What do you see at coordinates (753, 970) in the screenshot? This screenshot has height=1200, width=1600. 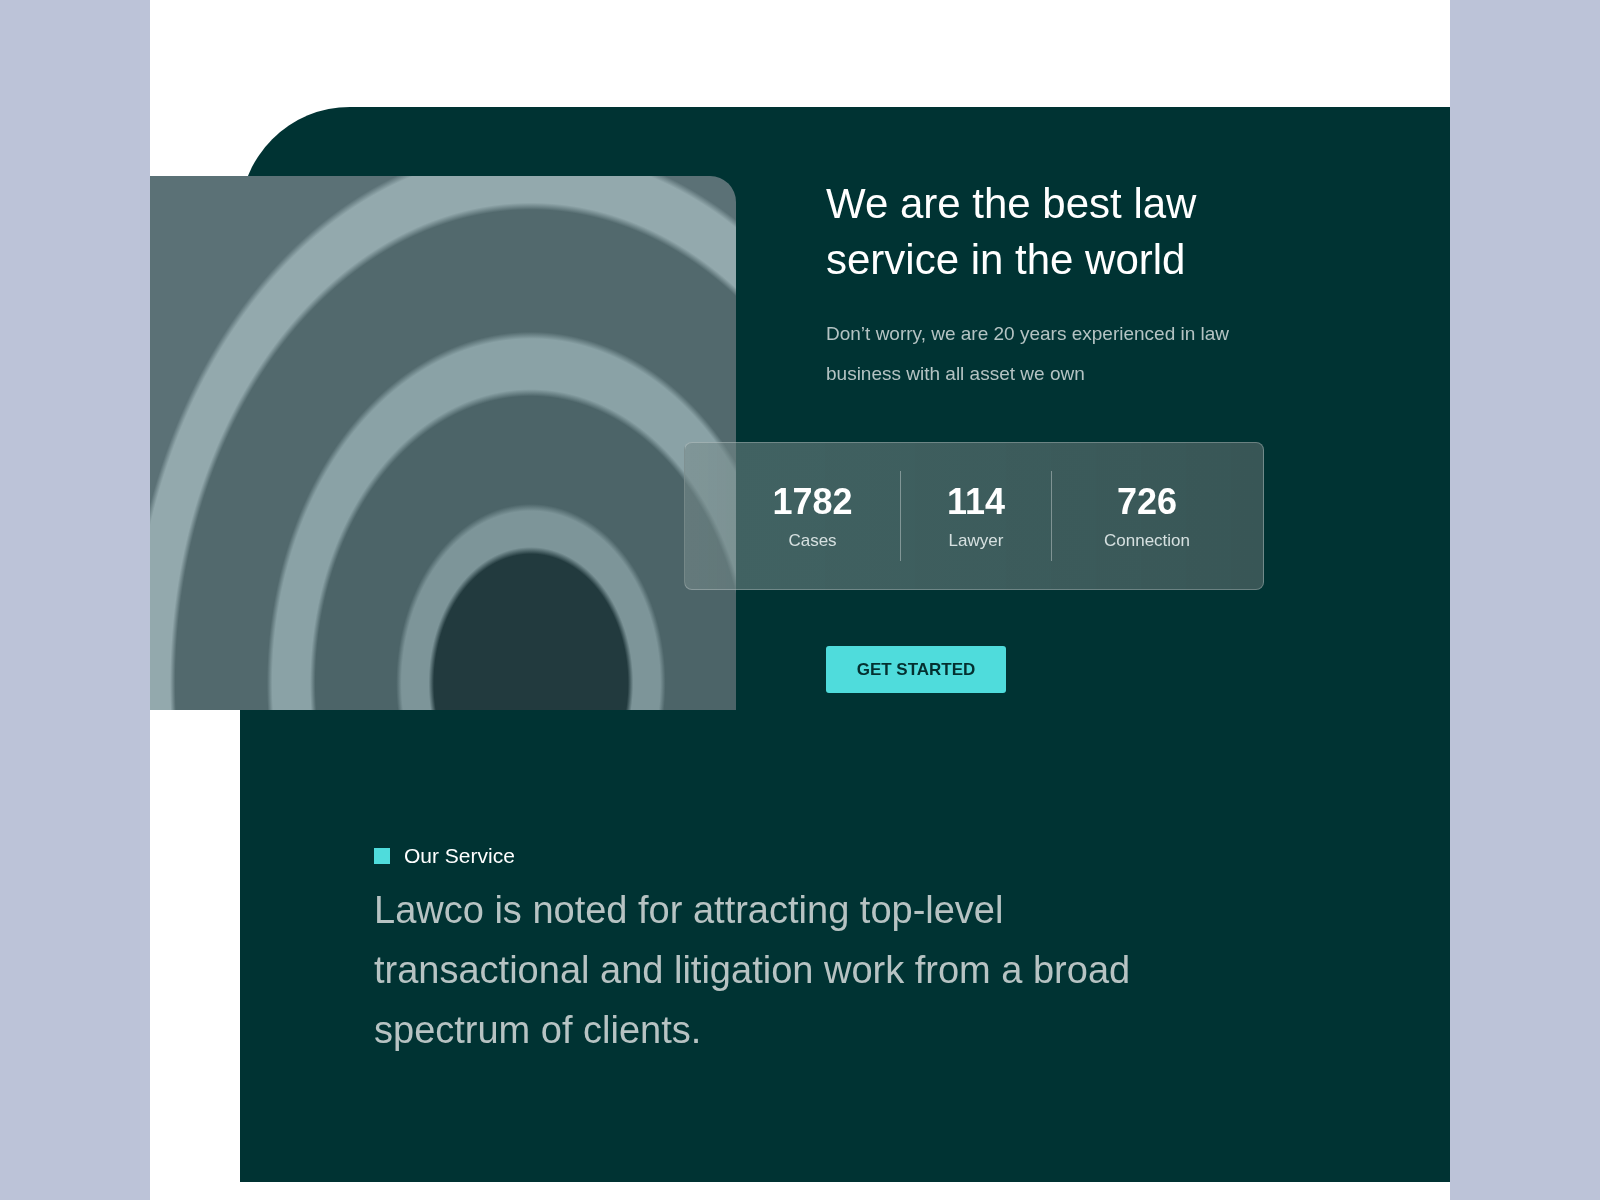 I see `service-text: Lawco is noted for attracting top-level transactional and litigation work from a broad spectrum of clients.` at bounding box center [753, 970].